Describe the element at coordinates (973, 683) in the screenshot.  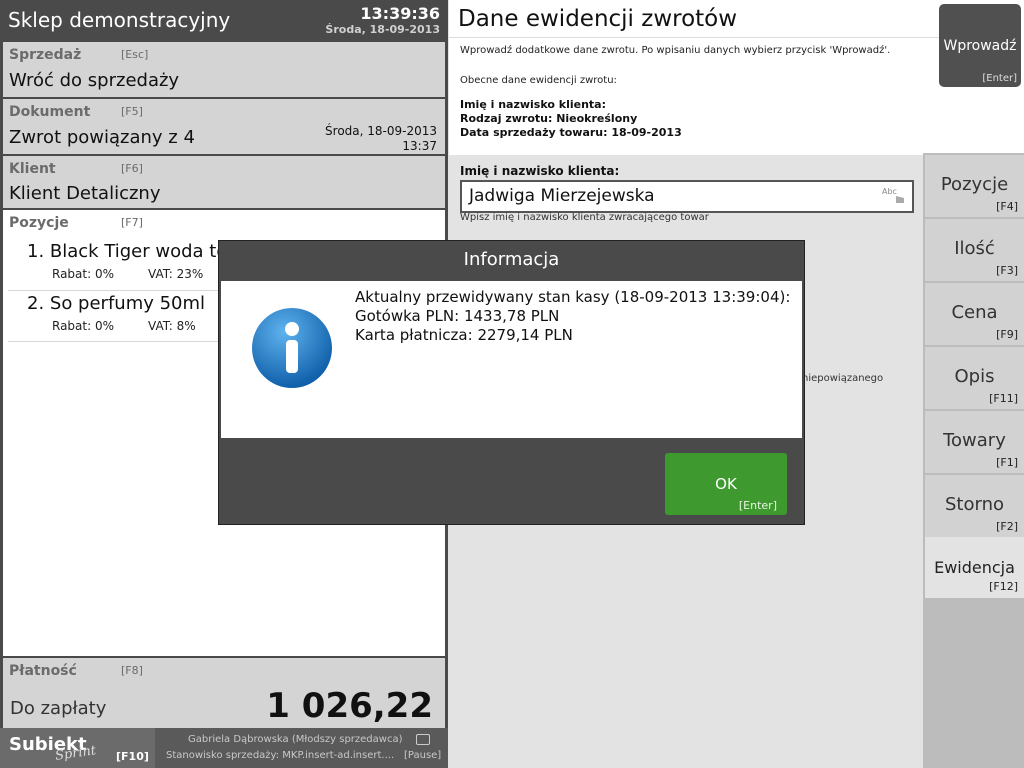
I see `sidebar-filler` at that location.